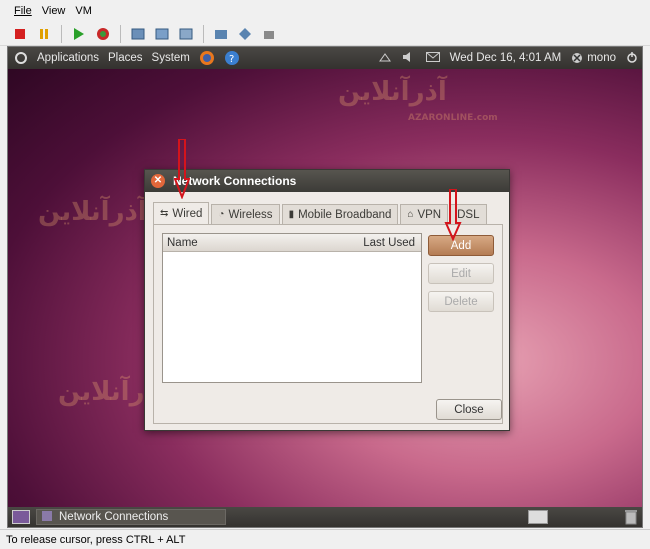  What do you see at coordinates (138, 34) in the screenshot?
I see `snapshot-icon` at bounding box center [138, 34].